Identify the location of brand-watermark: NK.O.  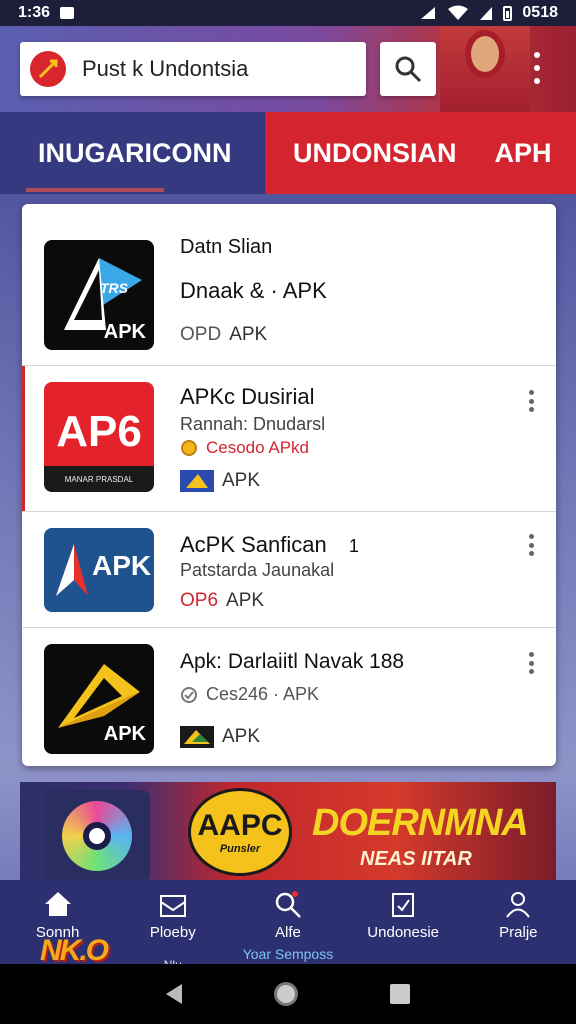
(74, 950).